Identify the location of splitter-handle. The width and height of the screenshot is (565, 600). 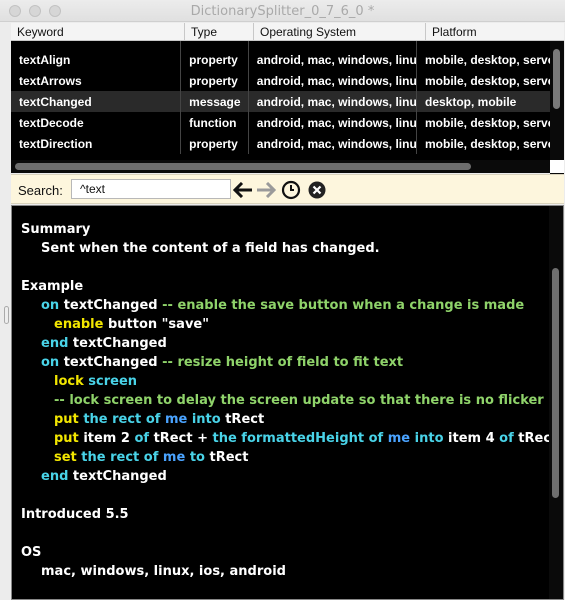
(6, 315).